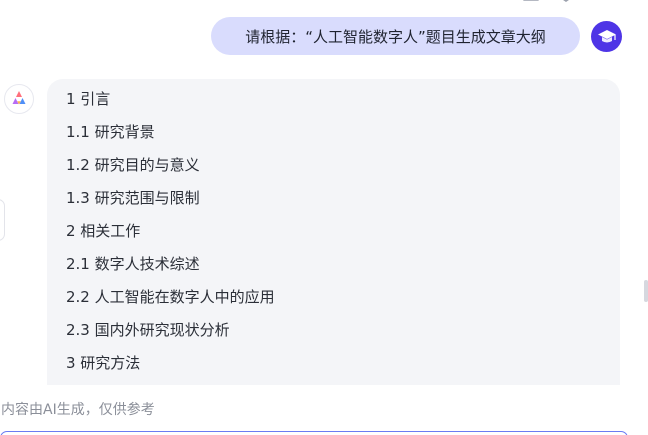  What do you see at coordinates (103, 231) in the screenshot?
I see `outline-item: 2 相关工作` at bounding box center [103, 231].